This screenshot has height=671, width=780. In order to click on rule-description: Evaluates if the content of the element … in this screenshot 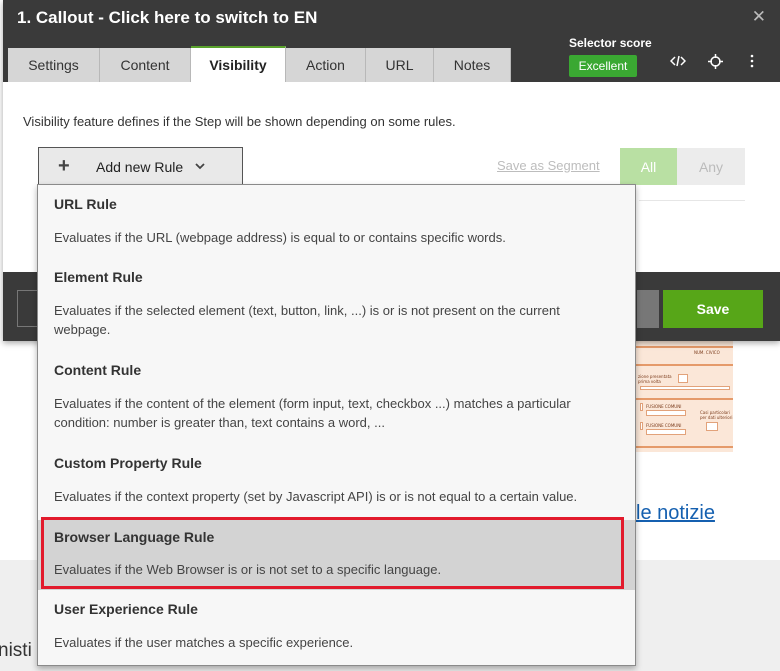, I will do `click(312, 413)`.